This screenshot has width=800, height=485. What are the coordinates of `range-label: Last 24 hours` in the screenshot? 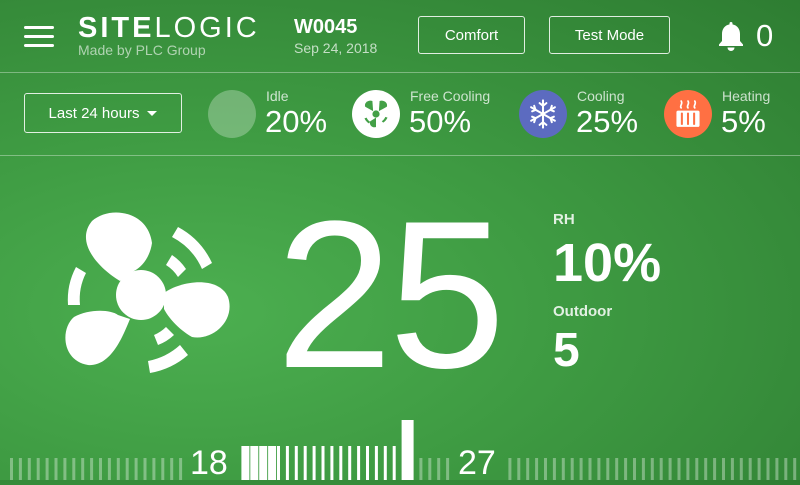 It's located at (94, 113).